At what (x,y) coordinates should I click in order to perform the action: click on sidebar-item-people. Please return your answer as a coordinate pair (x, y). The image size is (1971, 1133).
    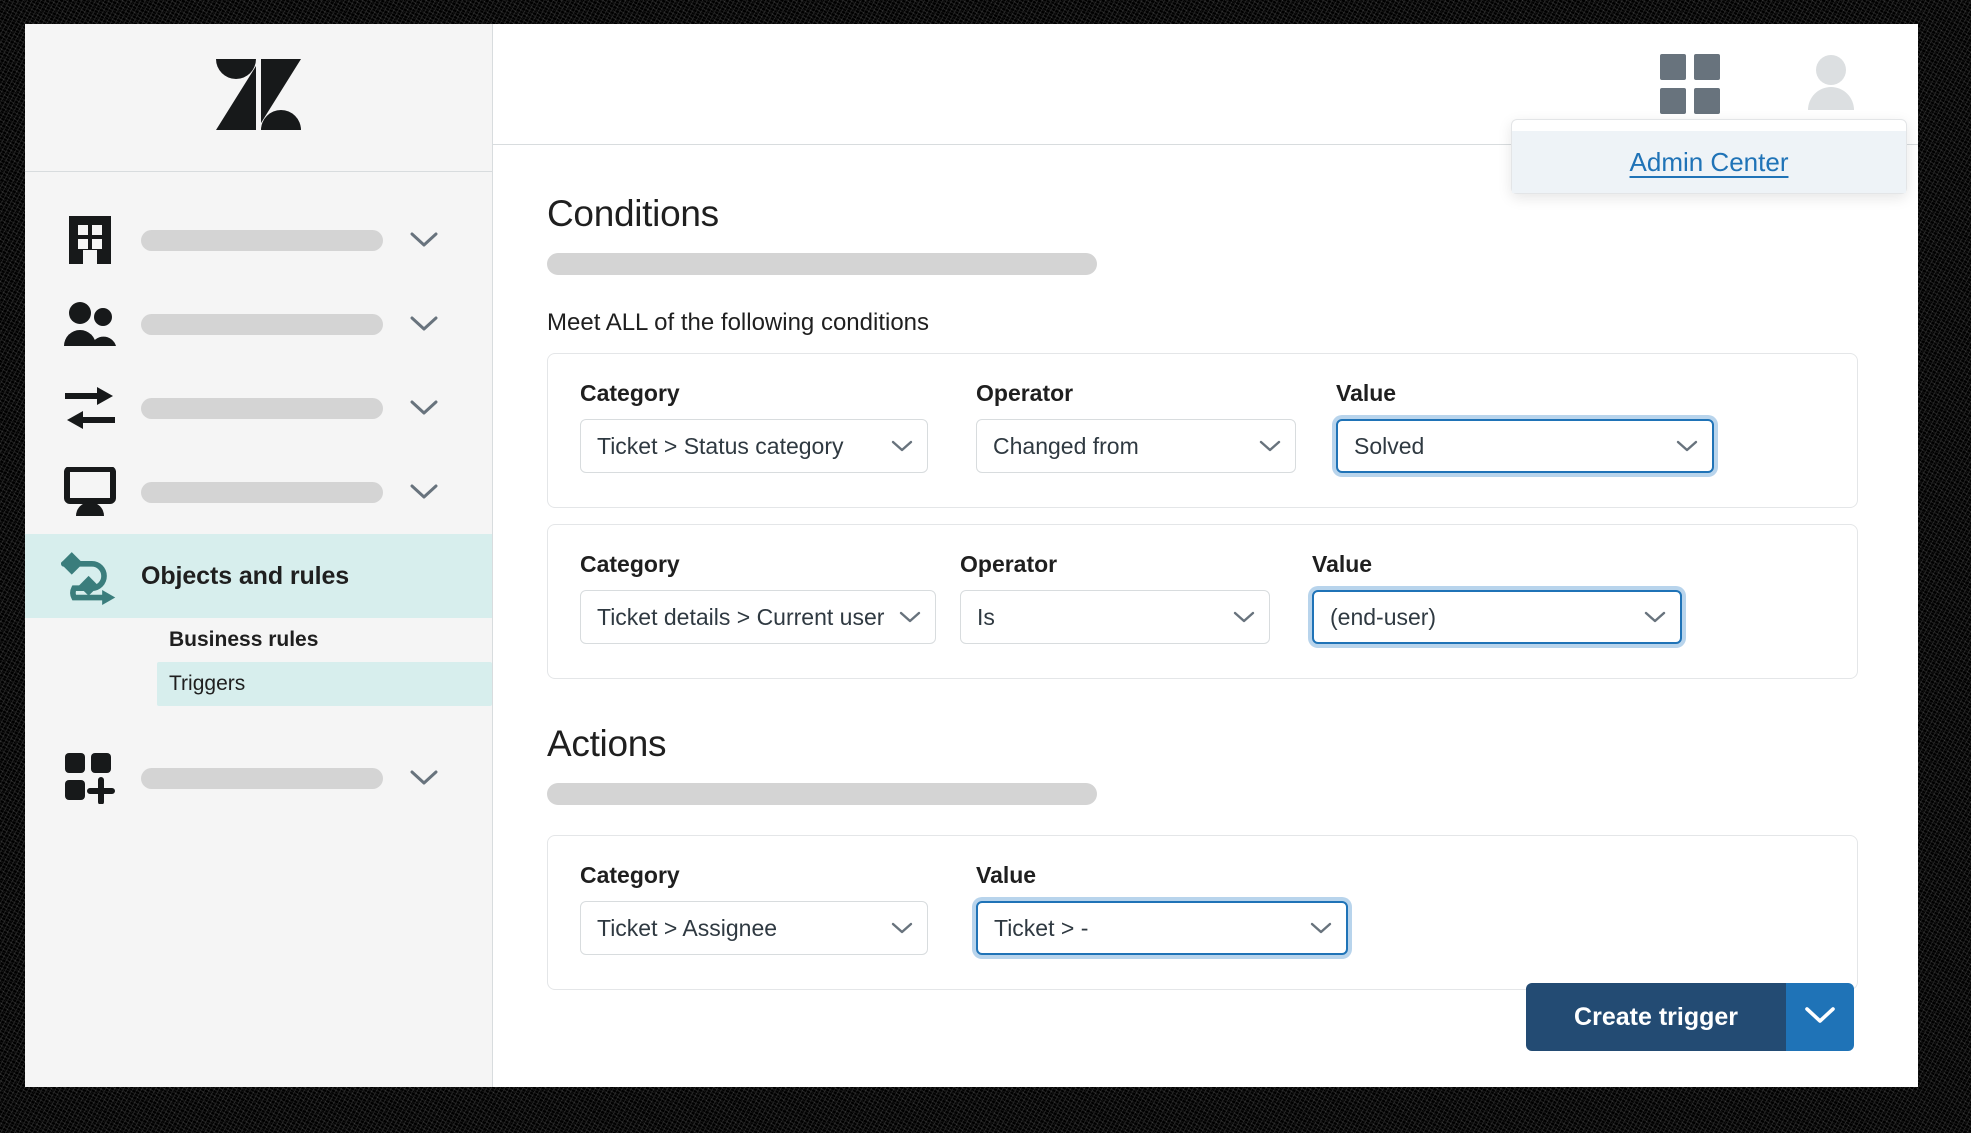
    Looking at the image, I should click on (258, 324).